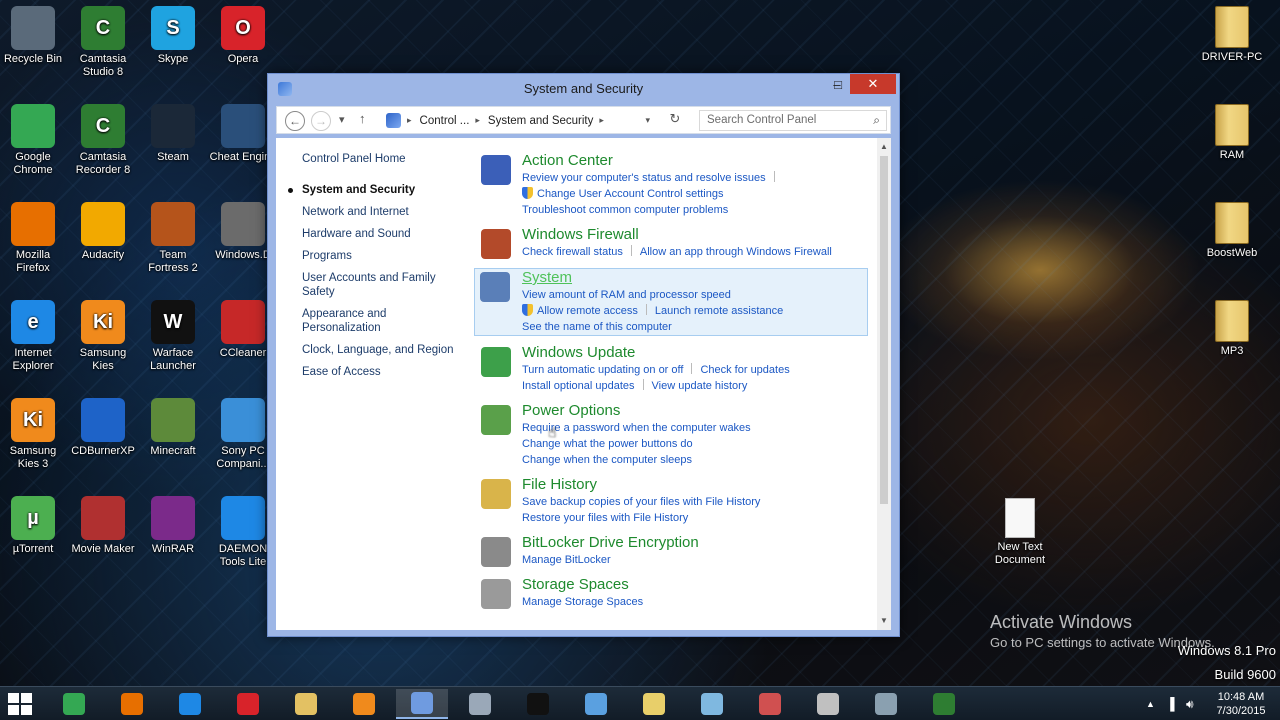 This screenshot has width=1280, height=720. Describe the element at coordinates (578, 386) in the screenshot. I see `link-install-optional-updates: Install optional updates` at that location.